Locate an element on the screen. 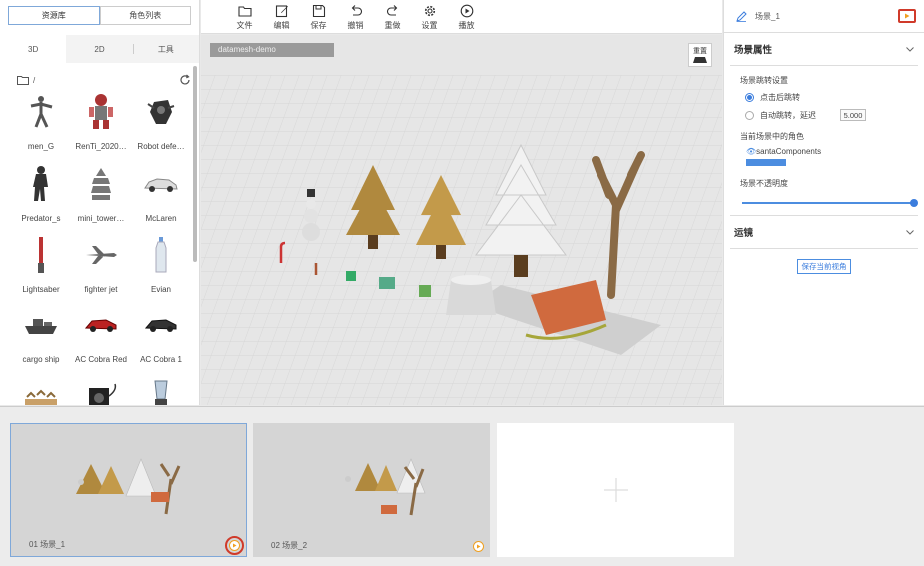 Image resolution: width=924 pixels, height=566 pixels. opacity-slider is located at coordinates (830, 203).